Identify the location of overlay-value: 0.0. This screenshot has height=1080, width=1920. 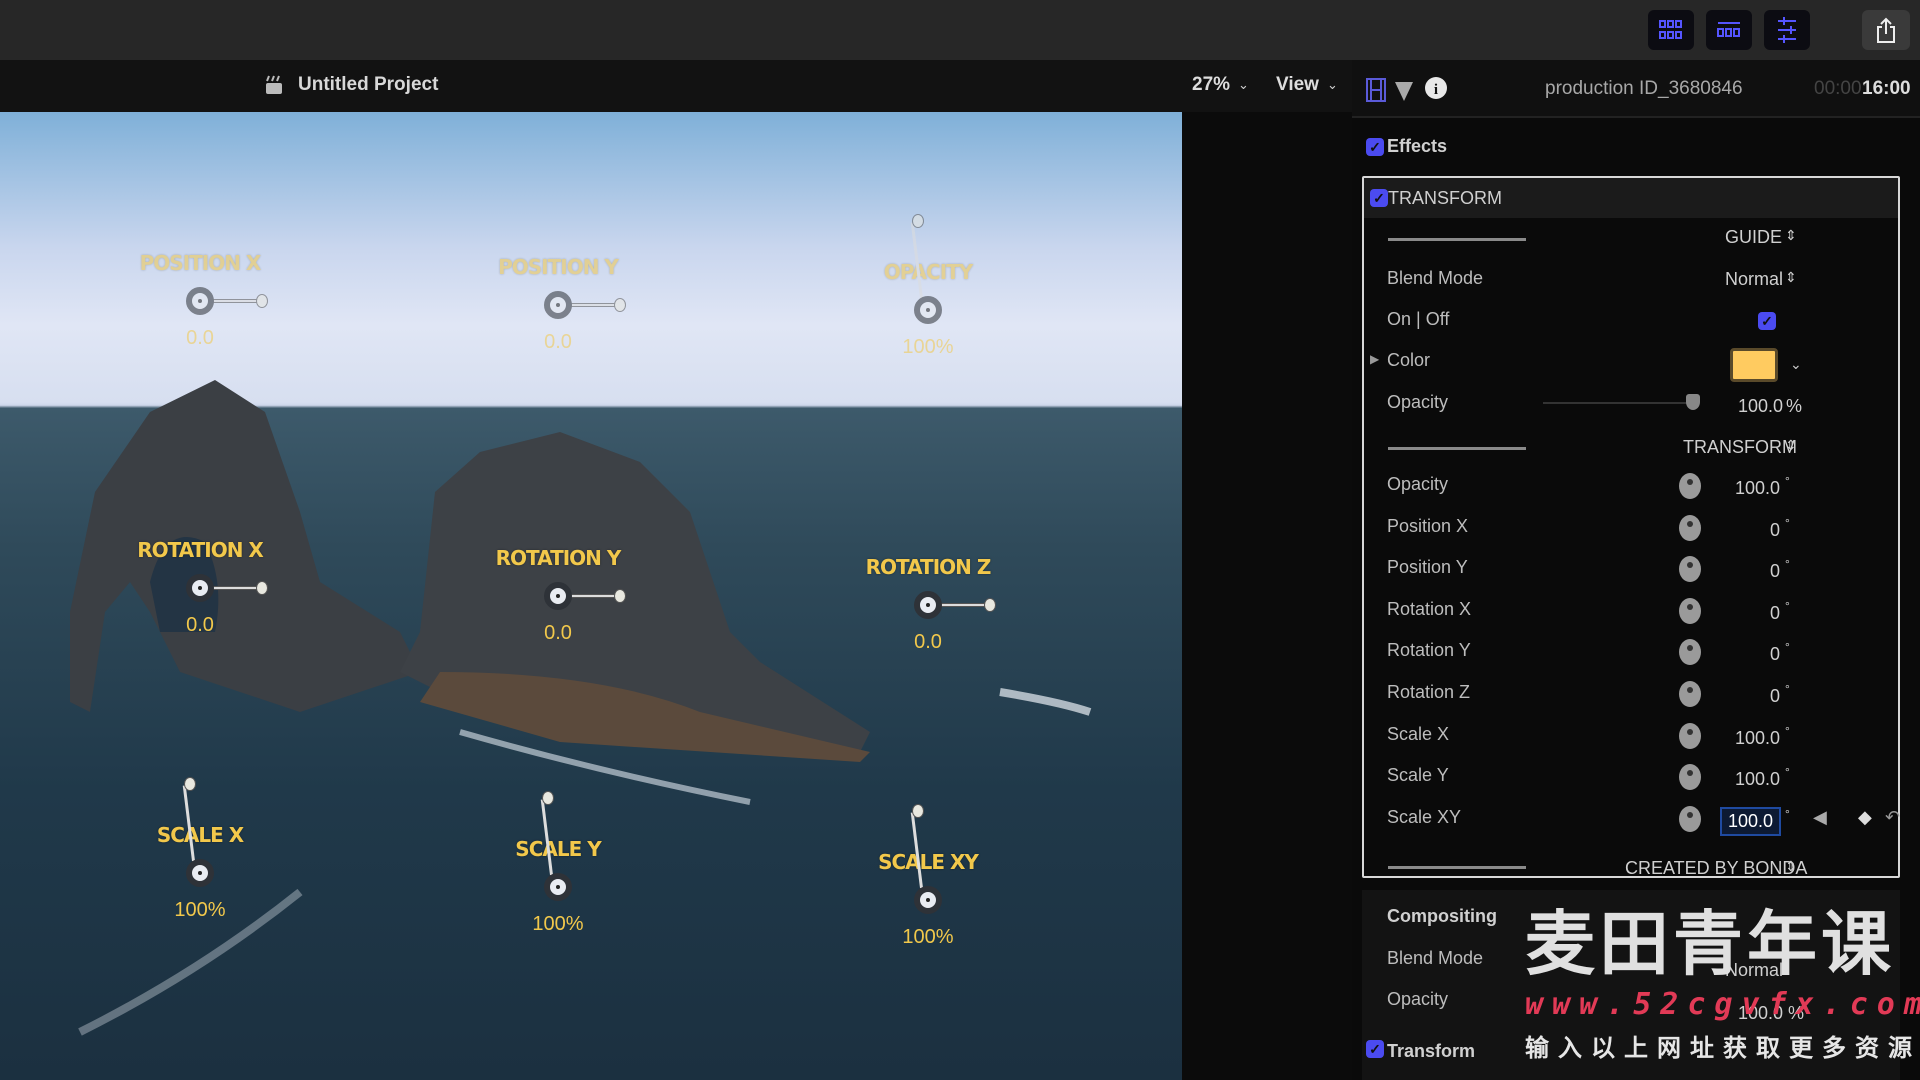
(928, 642).